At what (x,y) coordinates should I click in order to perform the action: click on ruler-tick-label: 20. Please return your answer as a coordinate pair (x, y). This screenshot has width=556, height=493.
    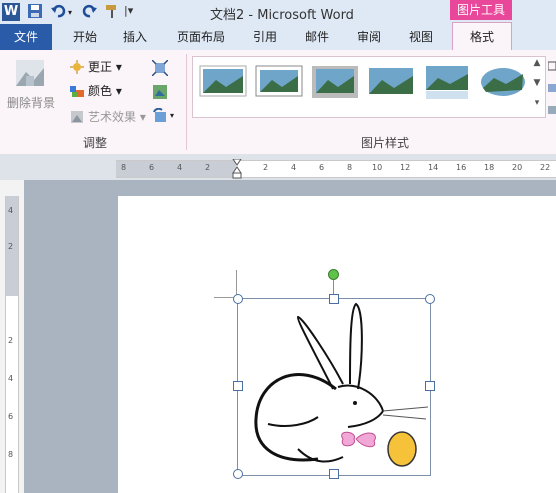
    Looking at the image, I should click on (517, 167).